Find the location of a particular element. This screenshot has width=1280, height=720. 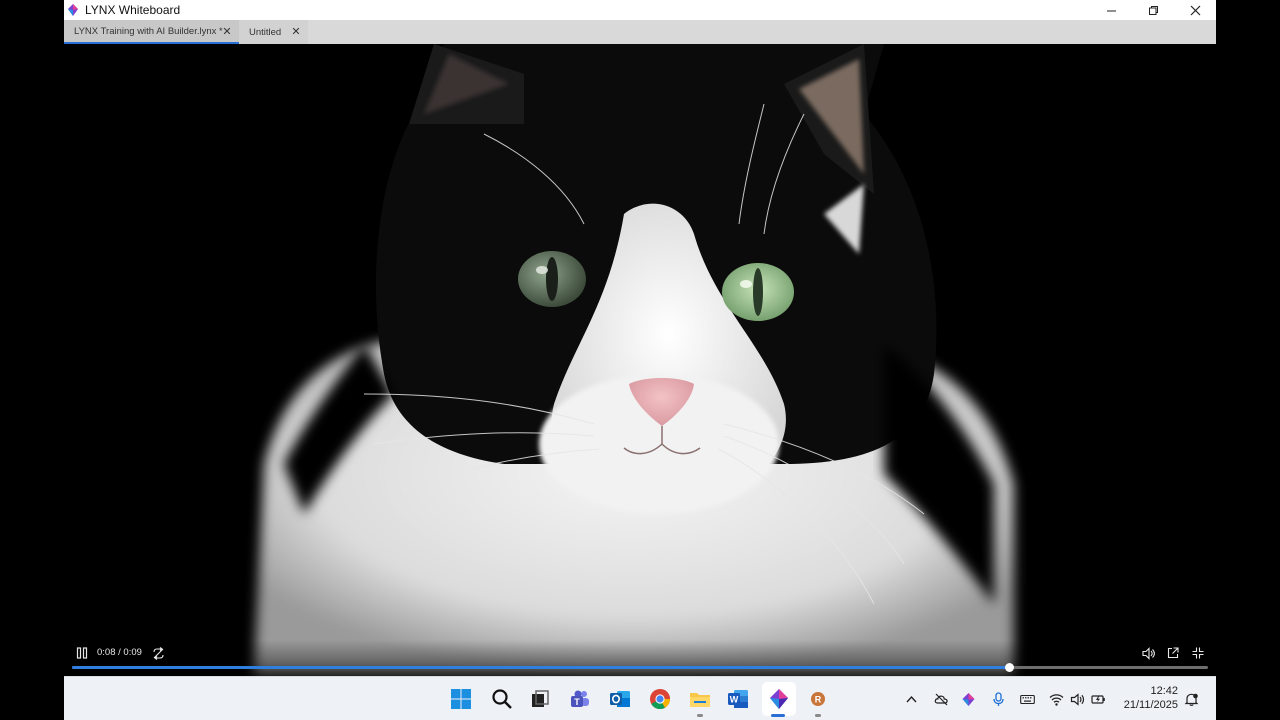

exit-fullscreen-icon is located at coordinates (1198, 653).